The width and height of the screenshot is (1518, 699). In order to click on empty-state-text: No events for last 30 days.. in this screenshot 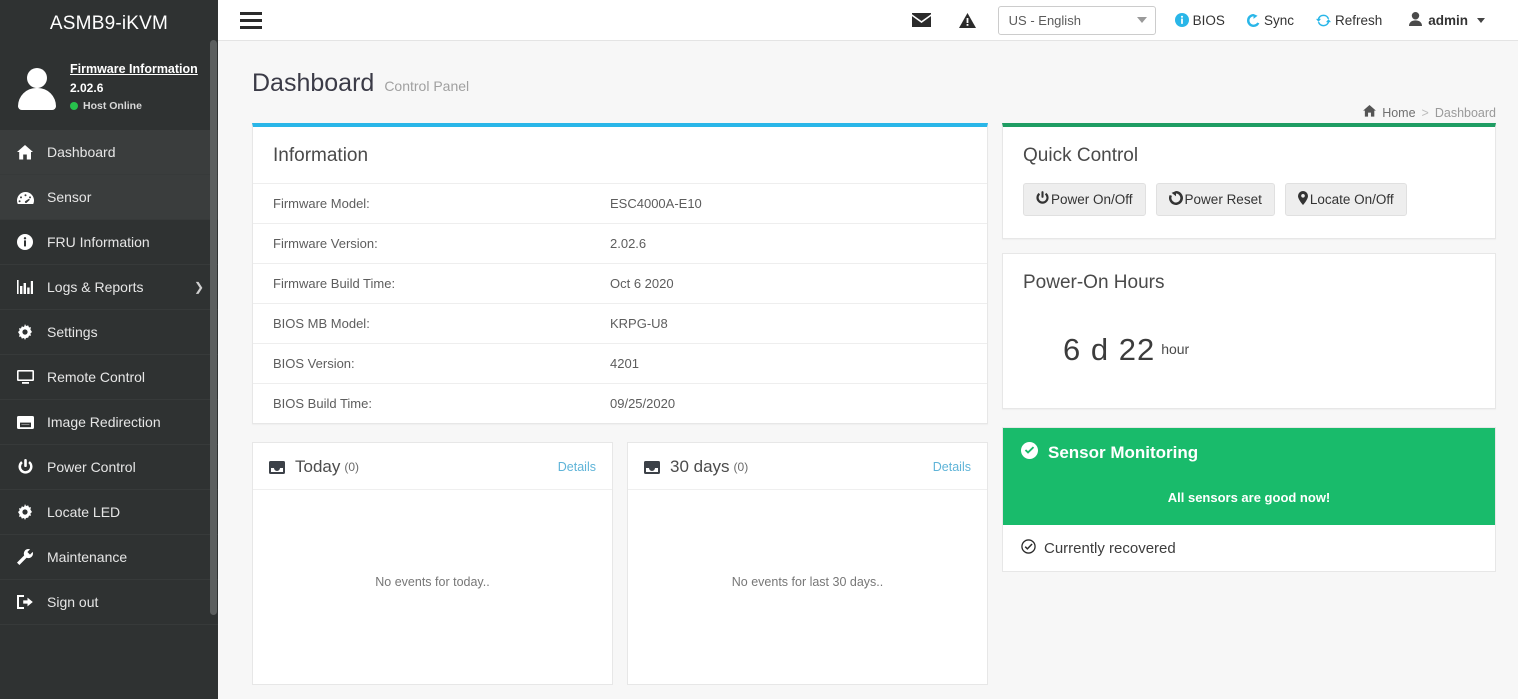, I will do `click(807, 582)`.